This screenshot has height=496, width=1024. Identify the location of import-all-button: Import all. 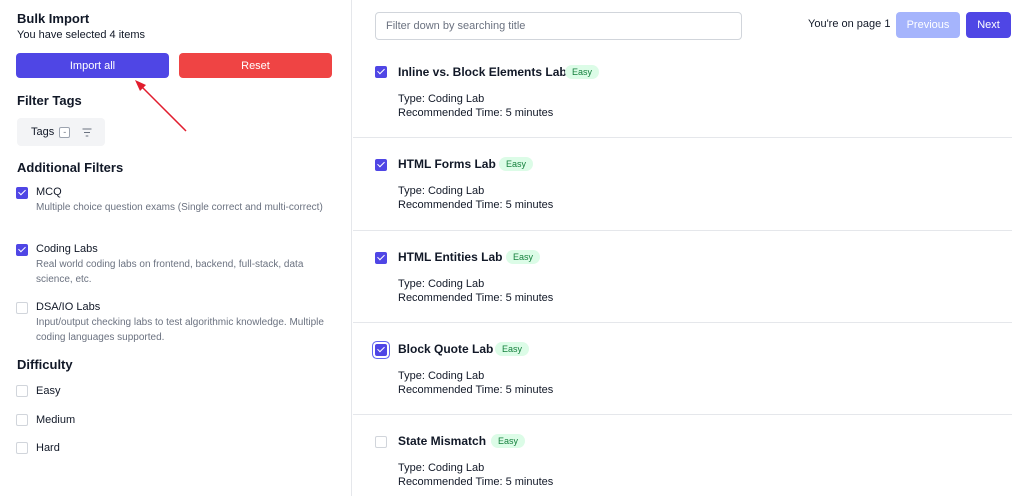
(92, 65).